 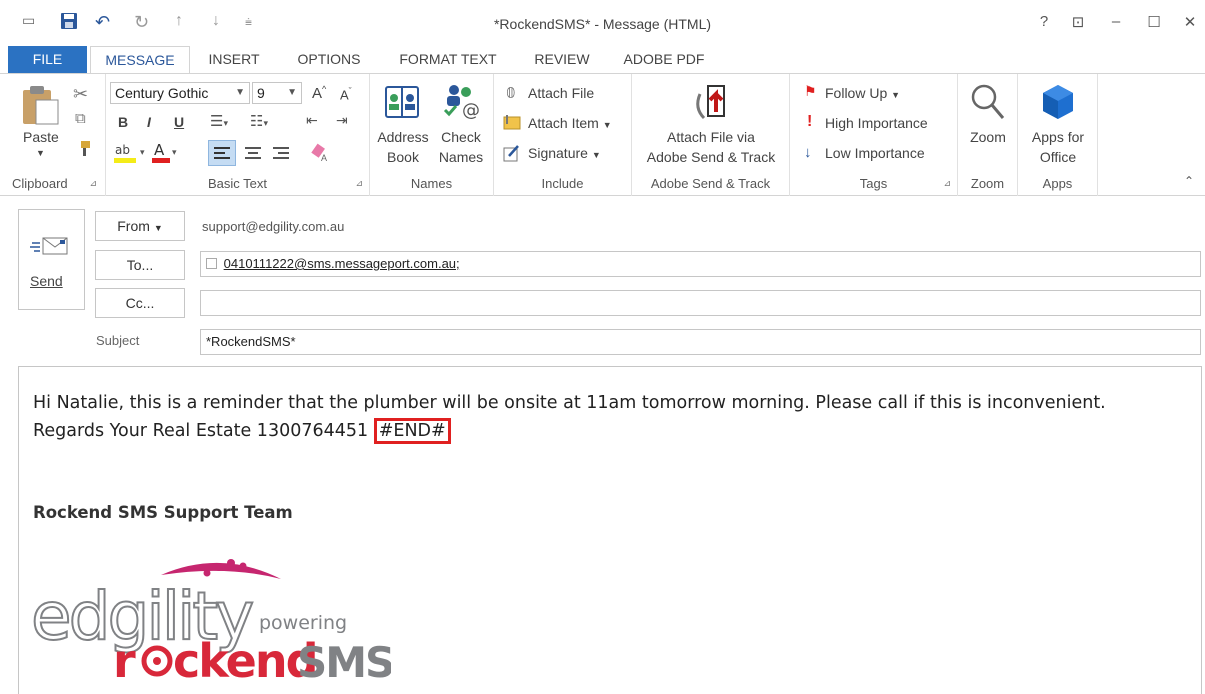 What do you see at coordinates (344, 660) in the screenshot?
I see `logo-sms: SMS` at bounding box center [344, 660].